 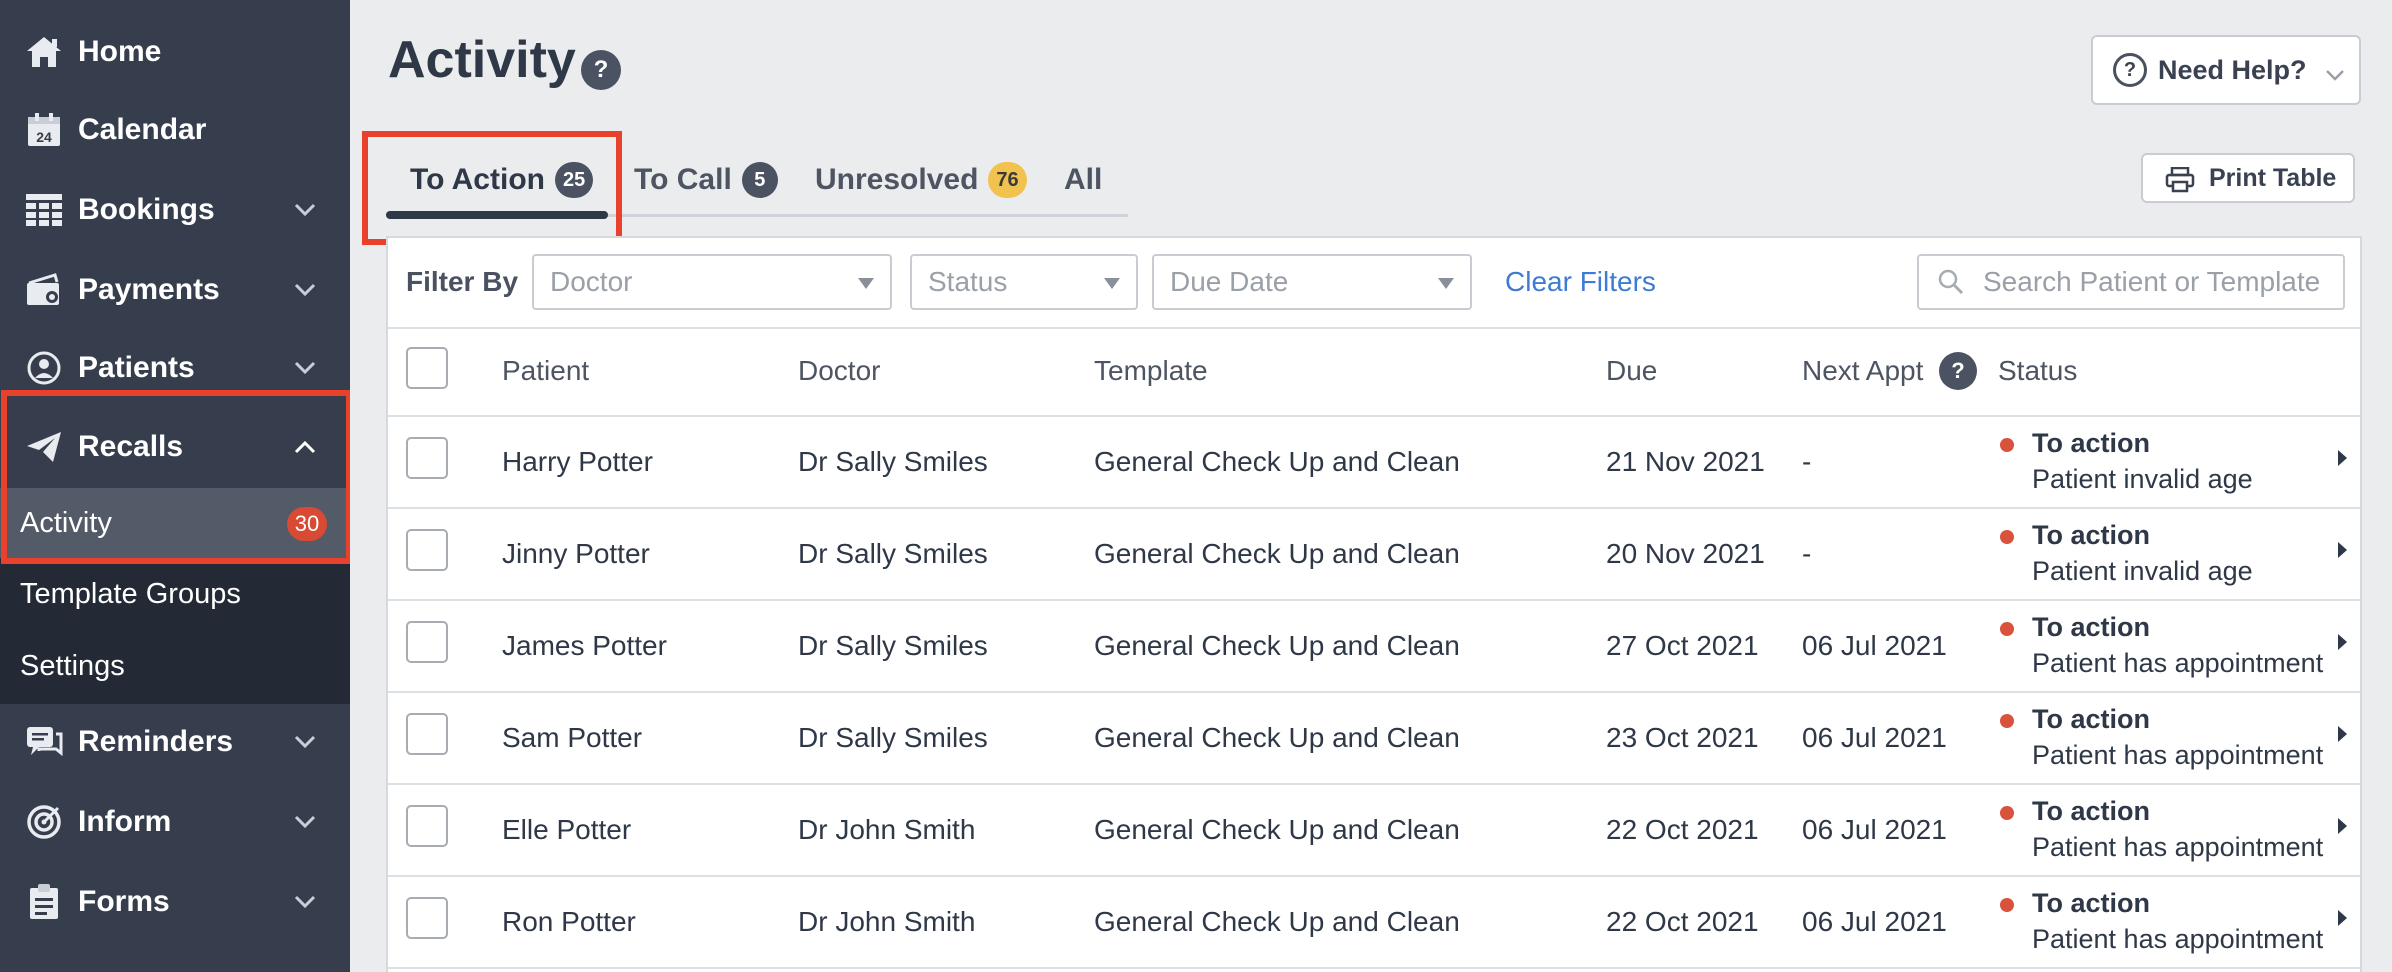 What do you see at coordinates (1685, 461) in the screenshot?
I see `due-date: 21 Nov 2021` at bounding box center [1685, 461].